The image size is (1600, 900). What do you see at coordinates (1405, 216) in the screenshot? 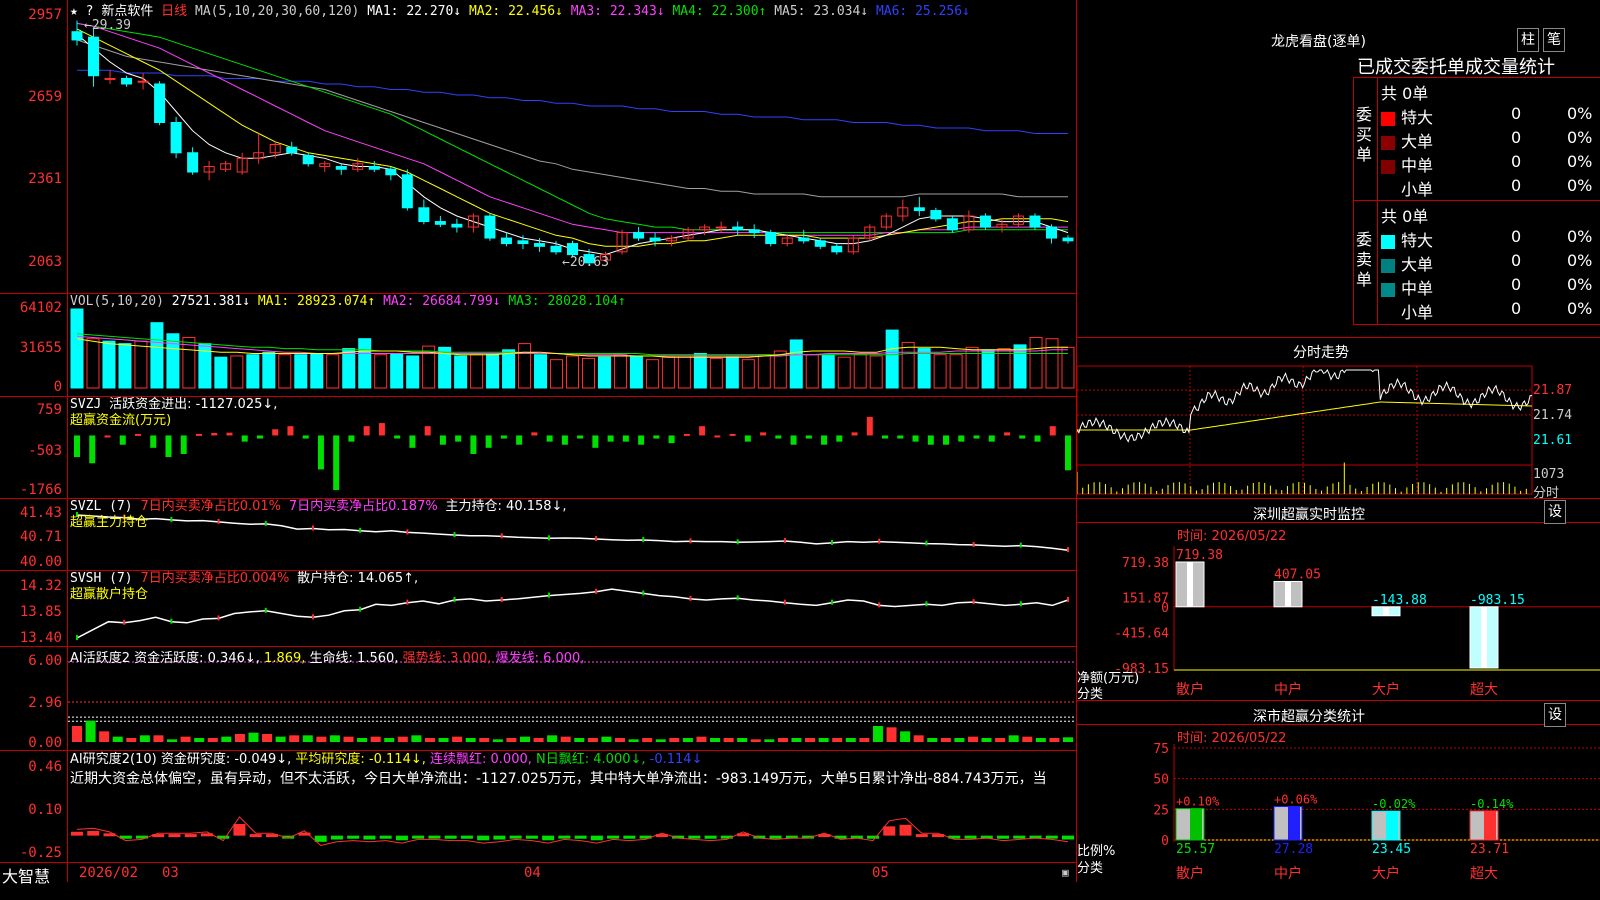
I see `sell-total: 共 0单` at bounding box center [1405, 216].